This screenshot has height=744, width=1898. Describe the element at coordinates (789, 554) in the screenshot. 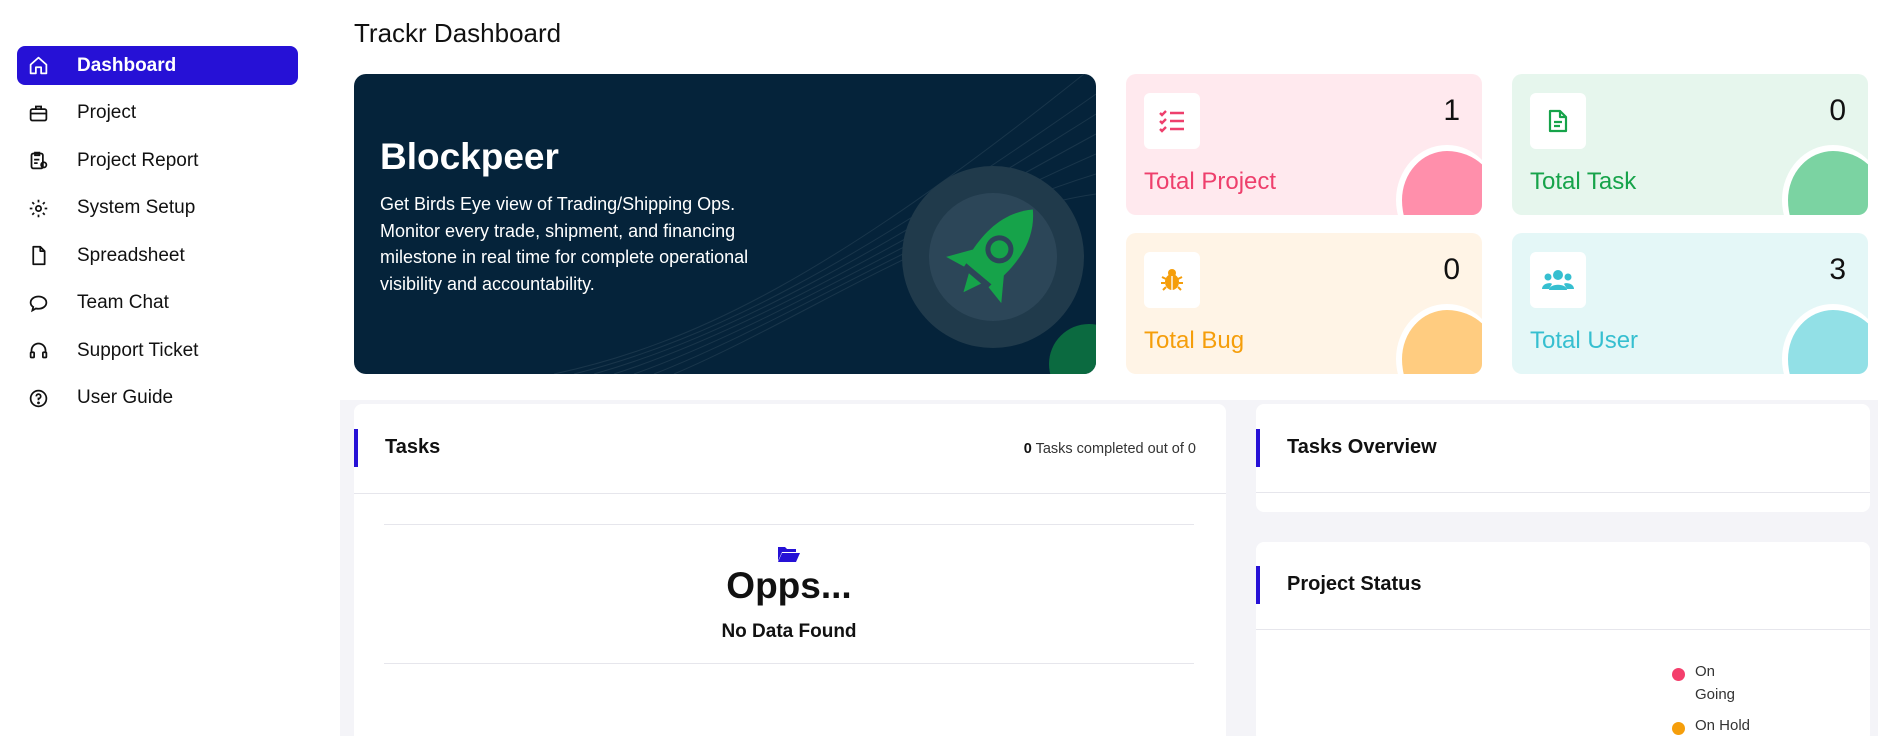

I see `folder-open-icon` at that location.